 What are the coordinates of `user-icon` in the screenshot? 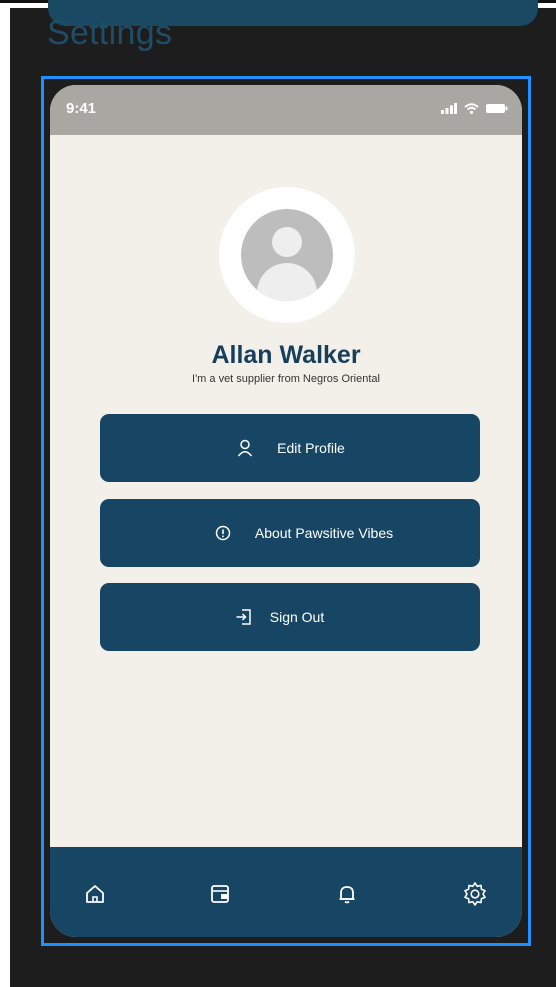 It's located at (245, 448).